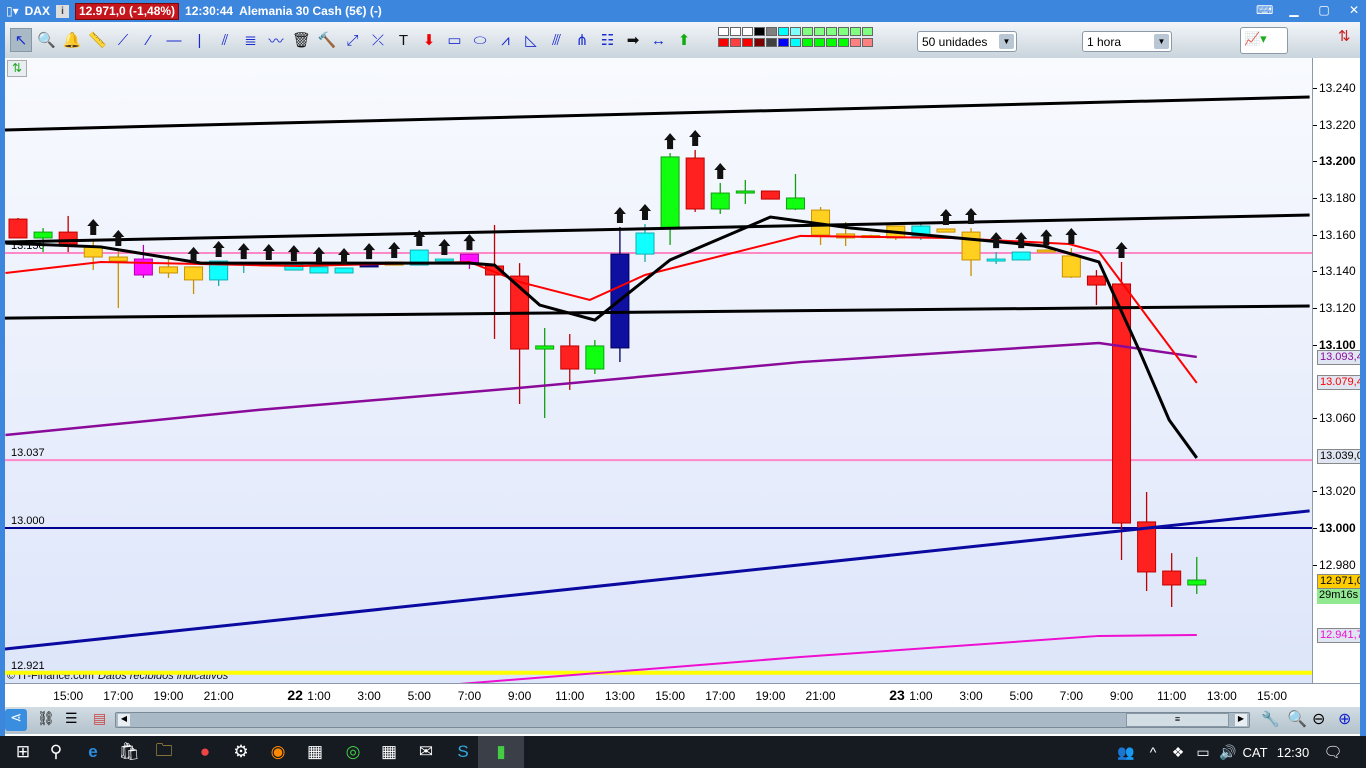  Describe the element at coordinates (1177, 720) in the screenshot. I see `scrollbar-thumb: ≡` at that location.